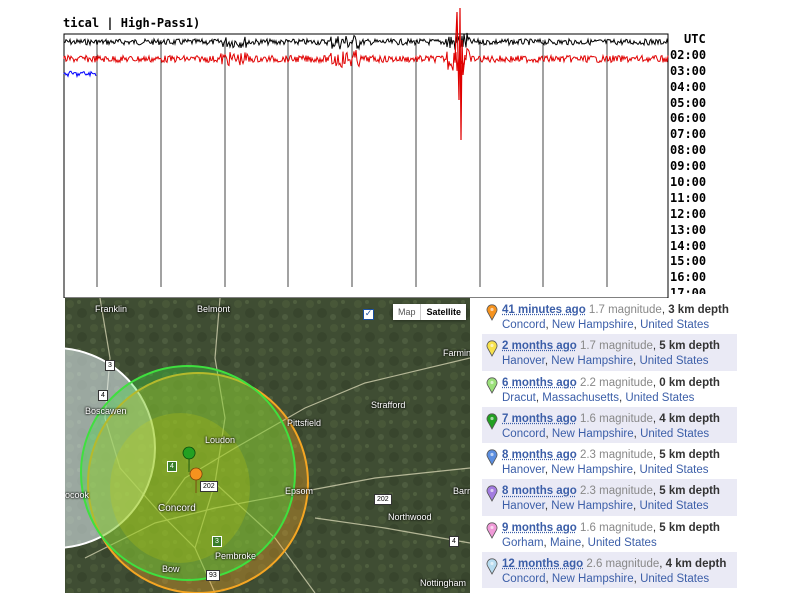 This screenshot has height=600, width=800. What do you see at coordinates (539, 383) in the screenshot?
I see `quake-time-link: 6 months ago` at bounding box center [539, 383].